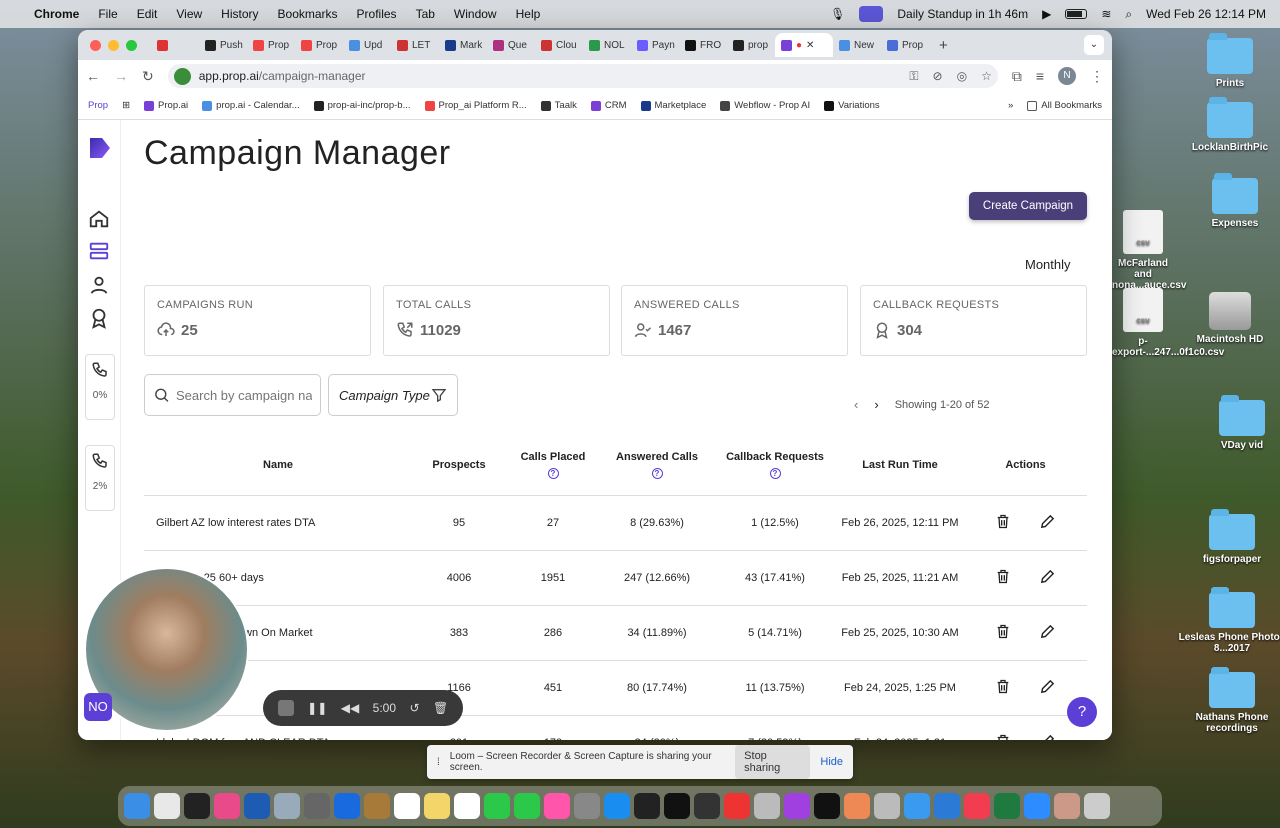 This screenshot has height=828, width=1280. Describe the element at coordinates (765, 105) in the screenshot. I see `bookmark-item: Webflow - Prop AI` at that location.